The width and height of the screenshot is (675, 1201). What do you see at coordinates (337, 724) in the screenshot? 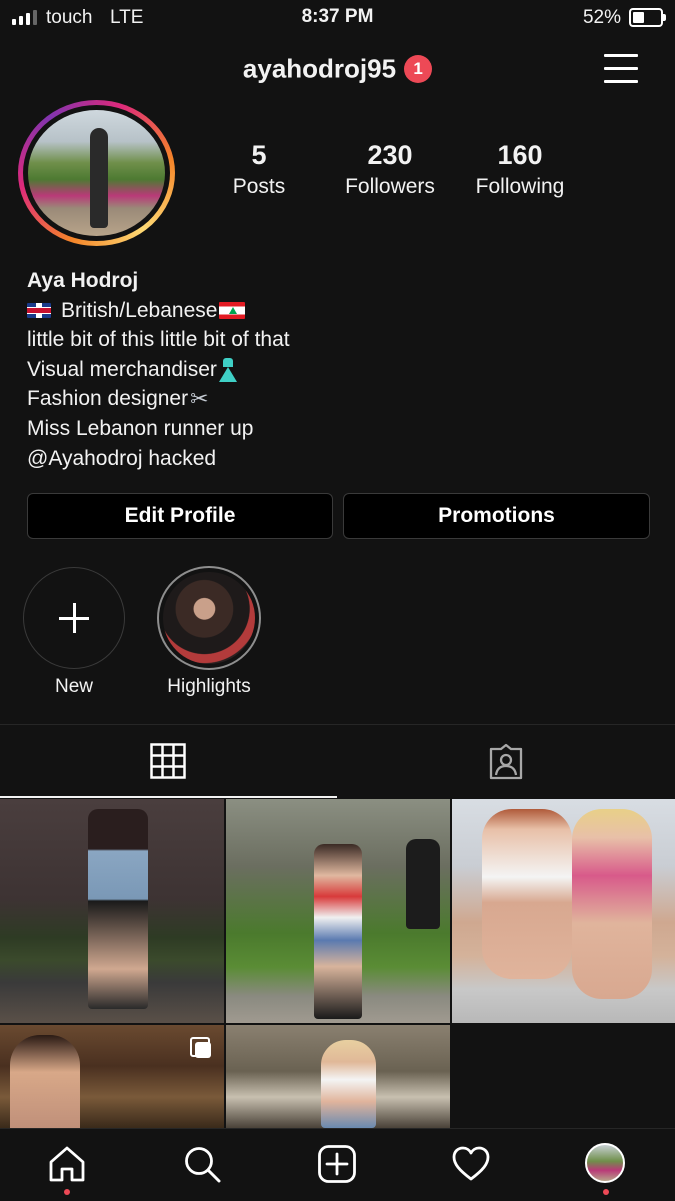
I see `divider` at bounding box center [337, 724].